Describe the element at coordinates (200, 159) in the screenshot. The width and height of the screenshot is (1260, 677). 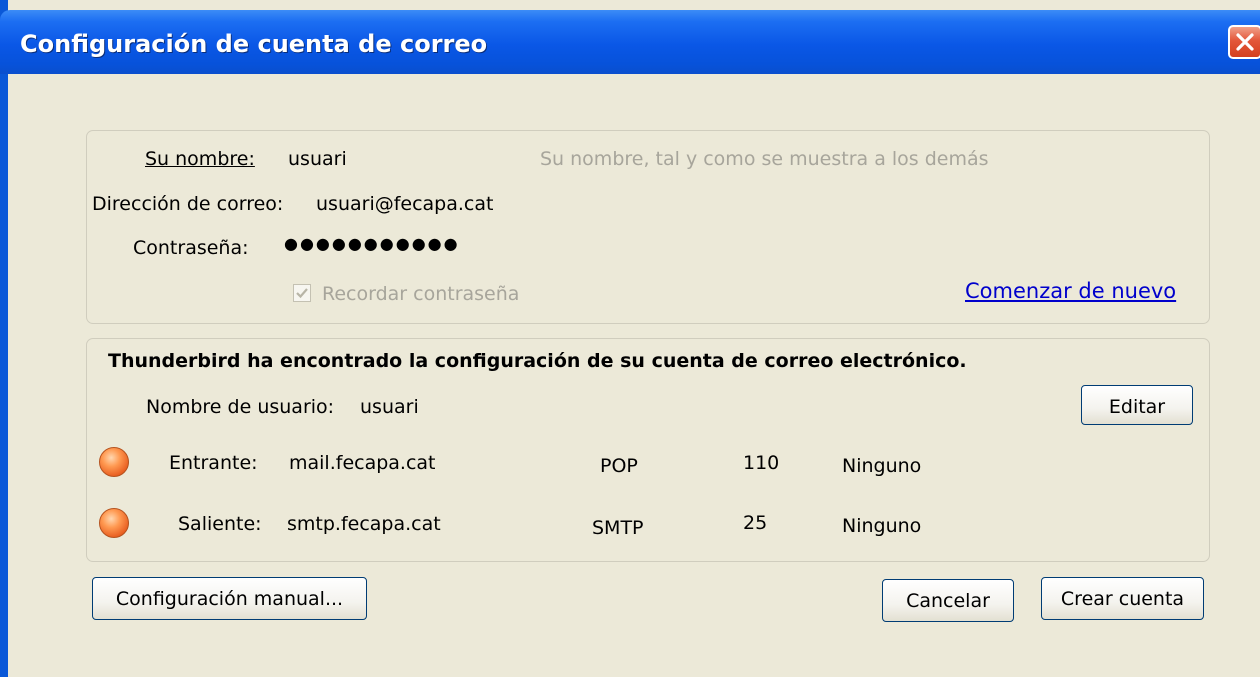
I see `name-label: Su nombre:` at that location.